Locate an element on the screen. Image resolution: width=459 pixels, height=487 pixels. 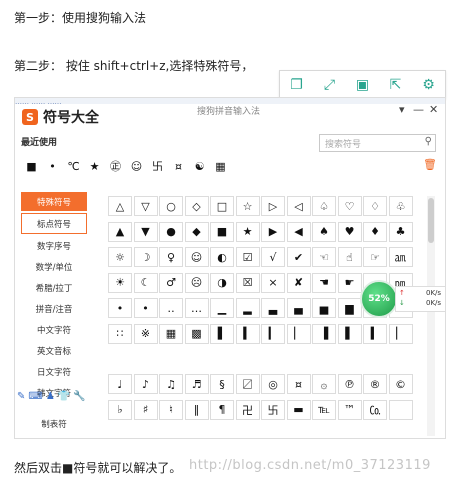
symbol-cell: ✘ is located at coordinates (298, 282).